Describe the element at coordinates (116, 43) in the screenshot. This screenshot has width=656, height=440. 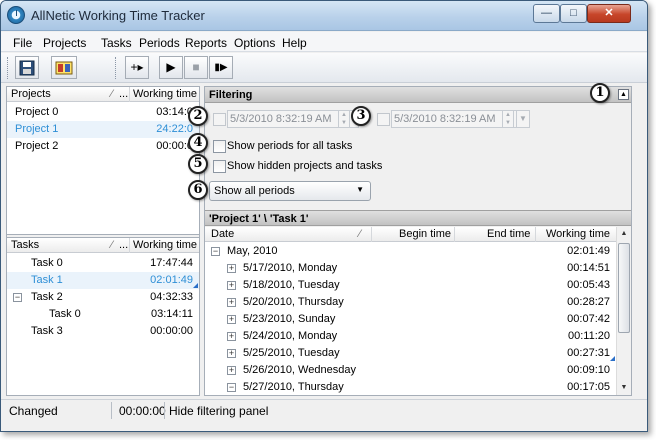
I see `menu-tasks: Tasks` at that location.